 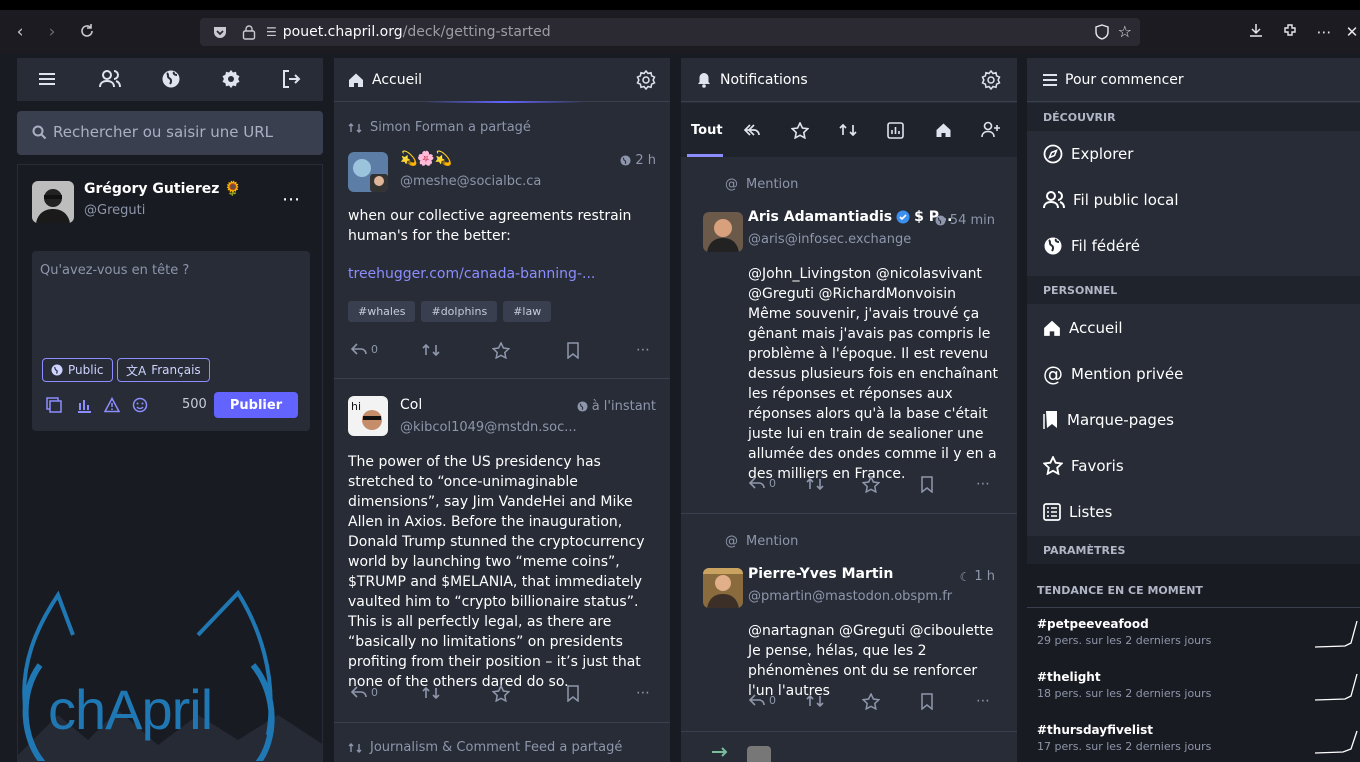 I want to click on menu-direct-messages: @ Mention privée, so click(x=1193, y=373).